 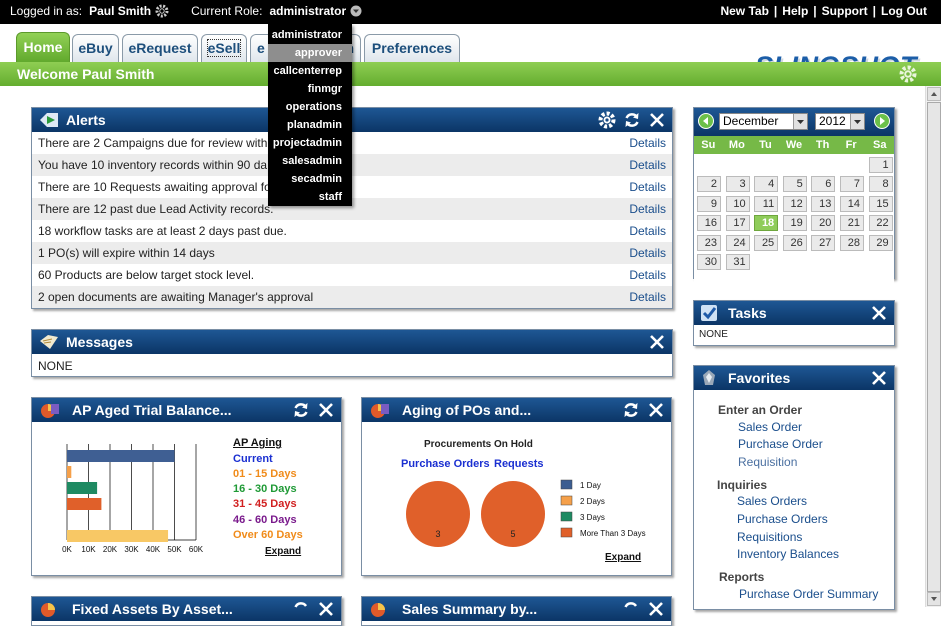 I want to click on ap-aging-expand-link: Expand, so click(x=283, y=551).